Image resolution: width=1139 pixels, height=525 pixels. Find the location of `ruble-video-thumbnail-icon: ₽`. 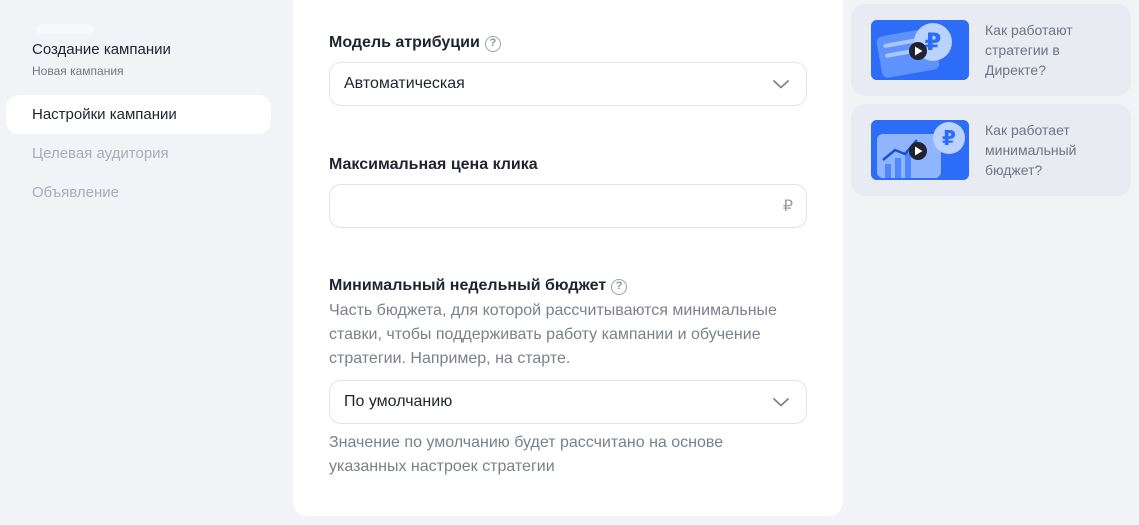

ruble-video-thumbnail-icon: ₽ is located at coordinates (920, 50).